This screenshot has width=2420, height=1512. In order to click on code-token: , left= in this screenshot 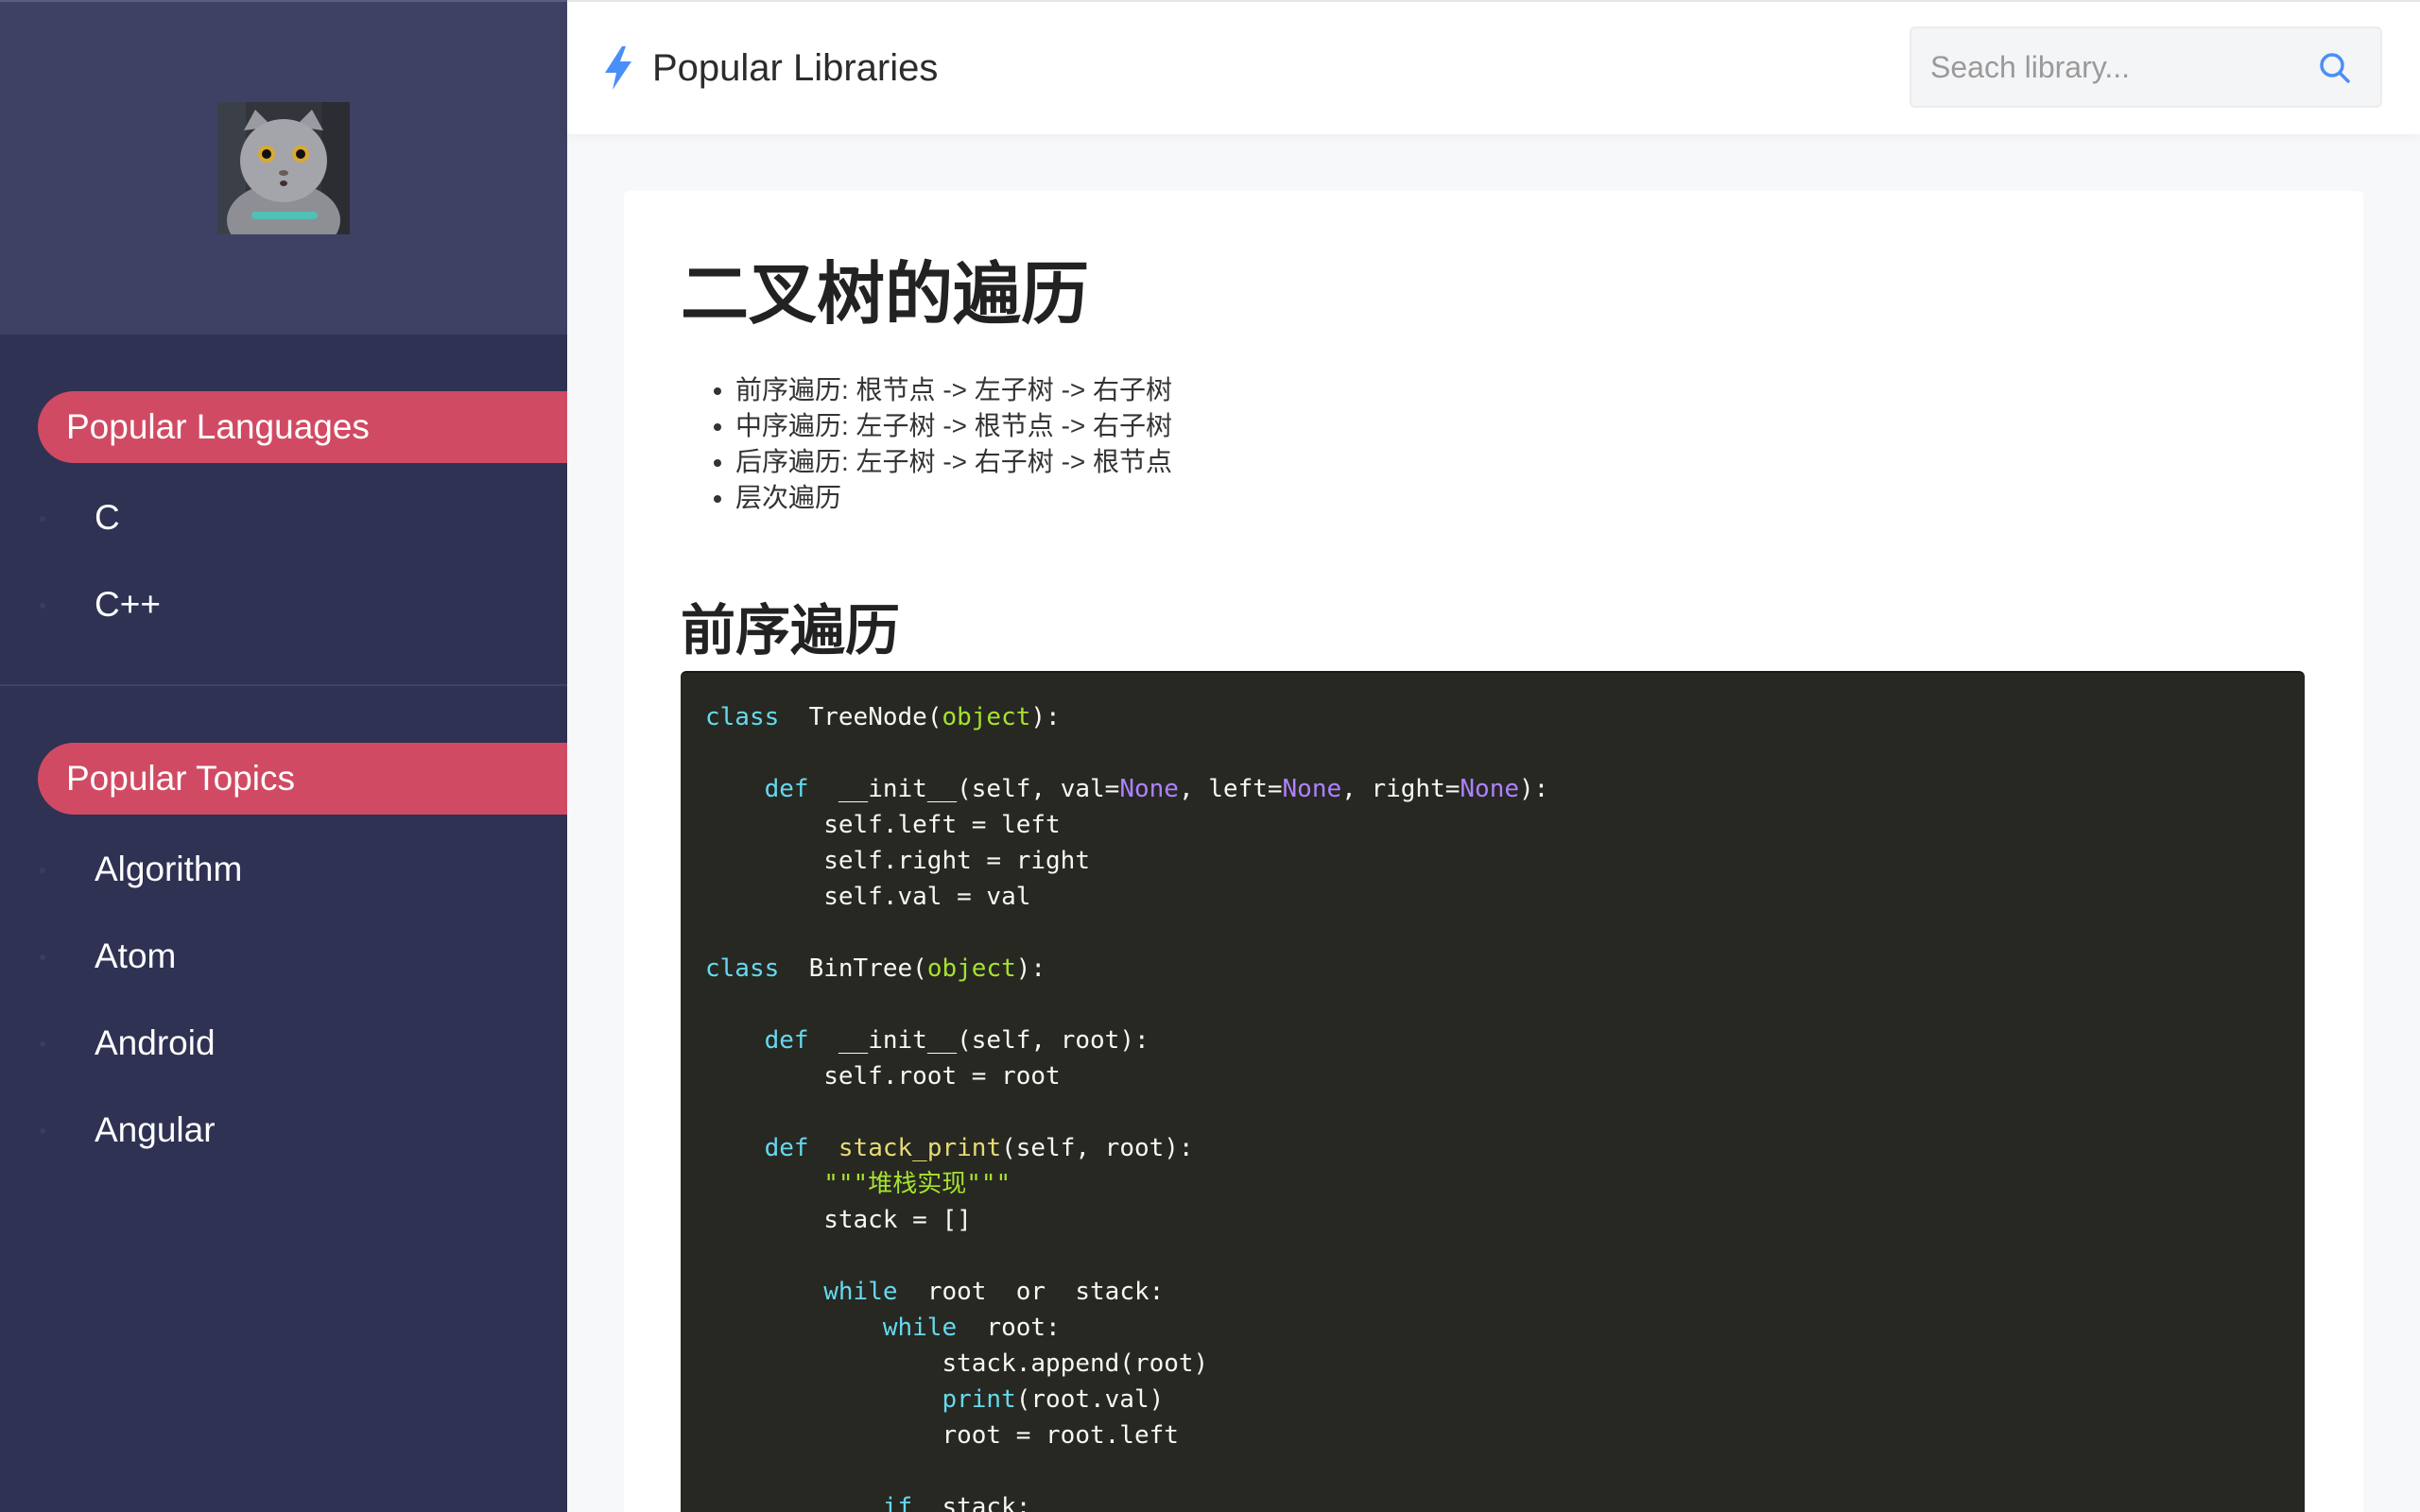, I will do `click(1231, 789)`.